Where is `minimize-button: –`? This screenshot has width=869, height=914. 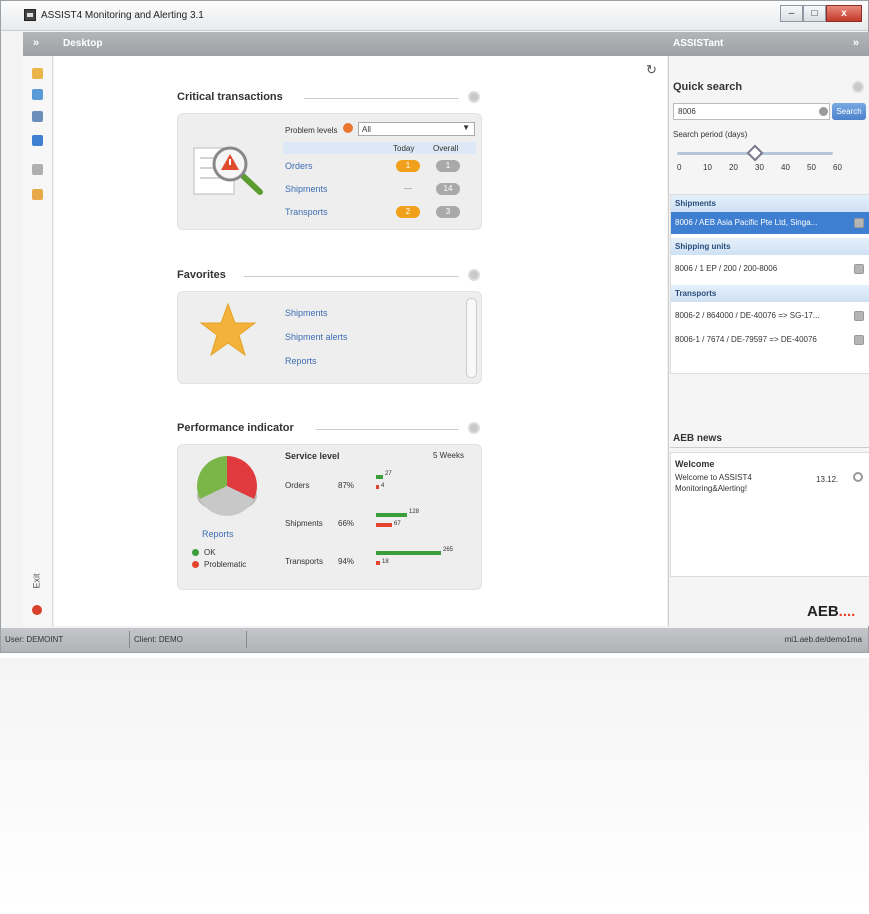 minimize-button: – is located at coordinates (791, 13).